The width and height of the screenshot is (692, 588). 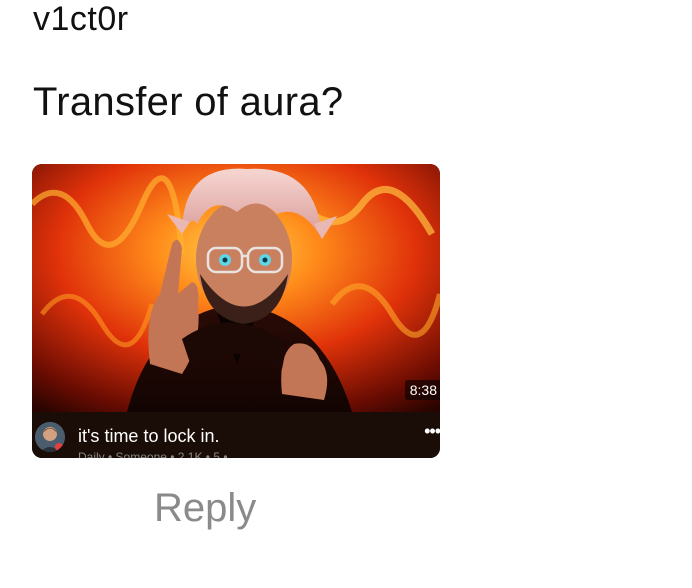 I want to click on video-meta: Daily • Someone • 2.1K • 5 •, so click(x=153, y=454).